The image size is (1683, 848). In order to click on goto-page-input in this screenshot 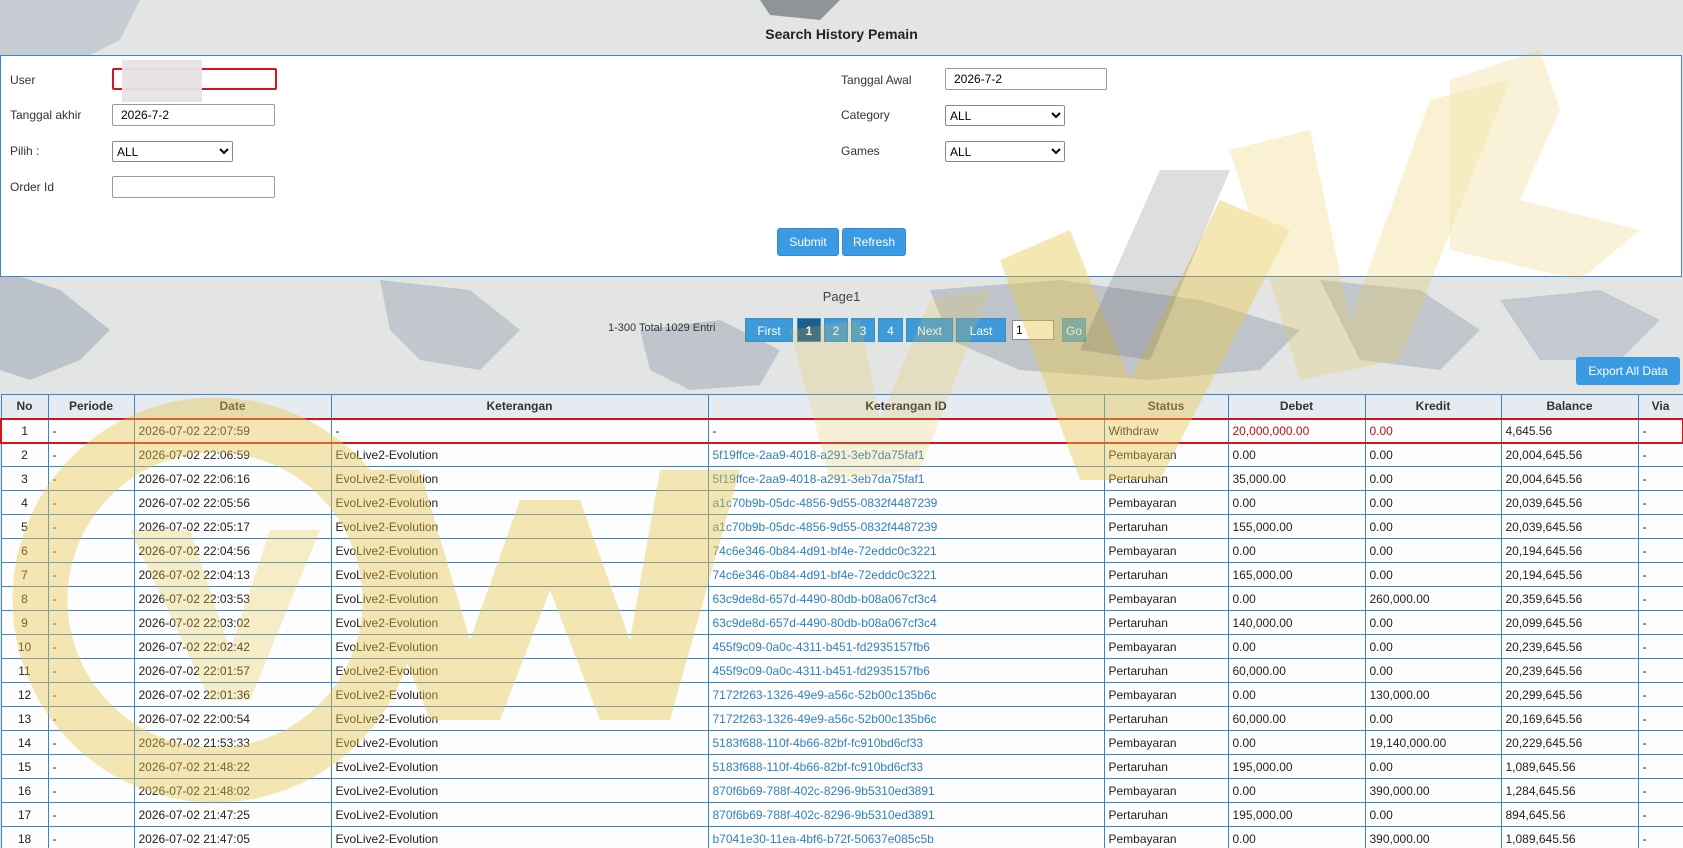, I will do `click(1033, 330)`.